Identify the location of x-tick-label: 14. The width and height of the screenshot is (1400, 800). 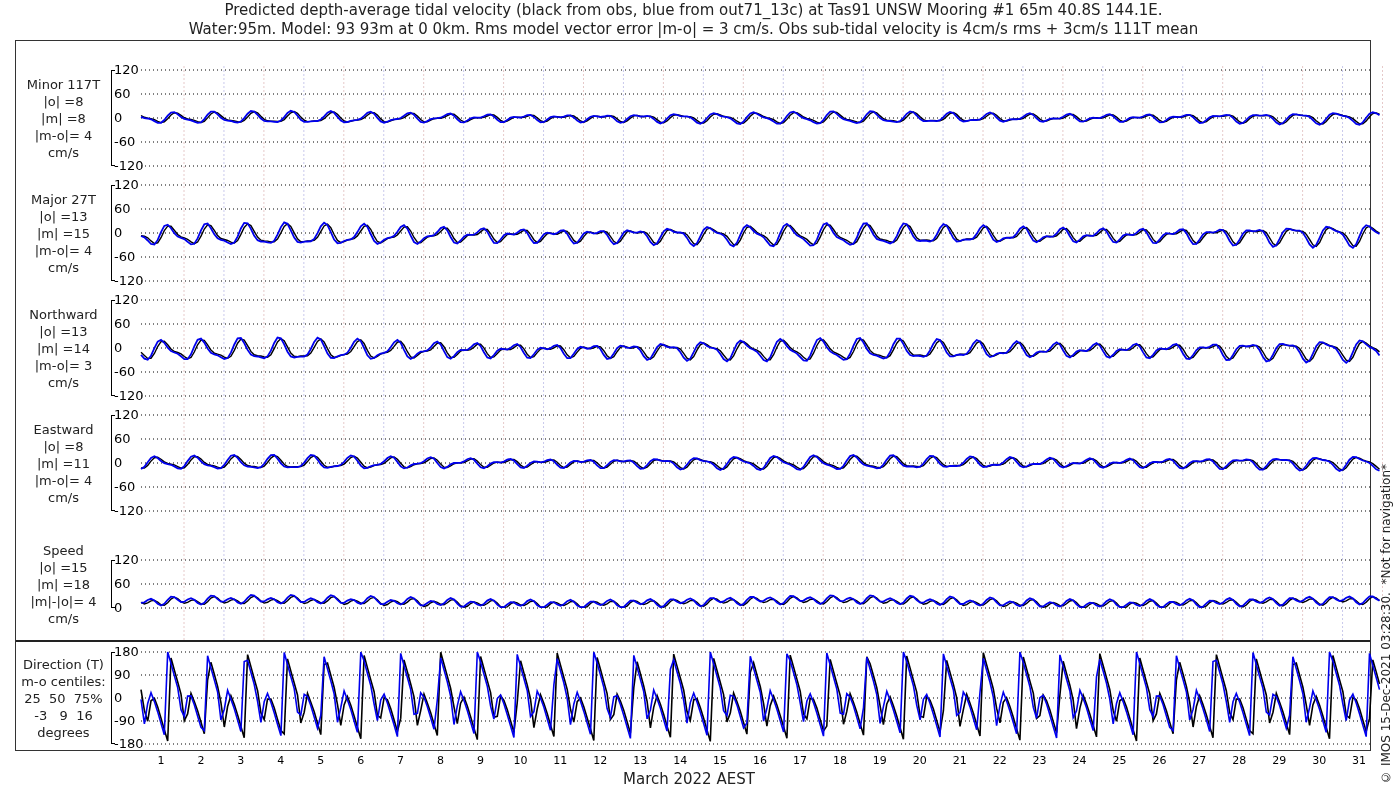
(680, 760).